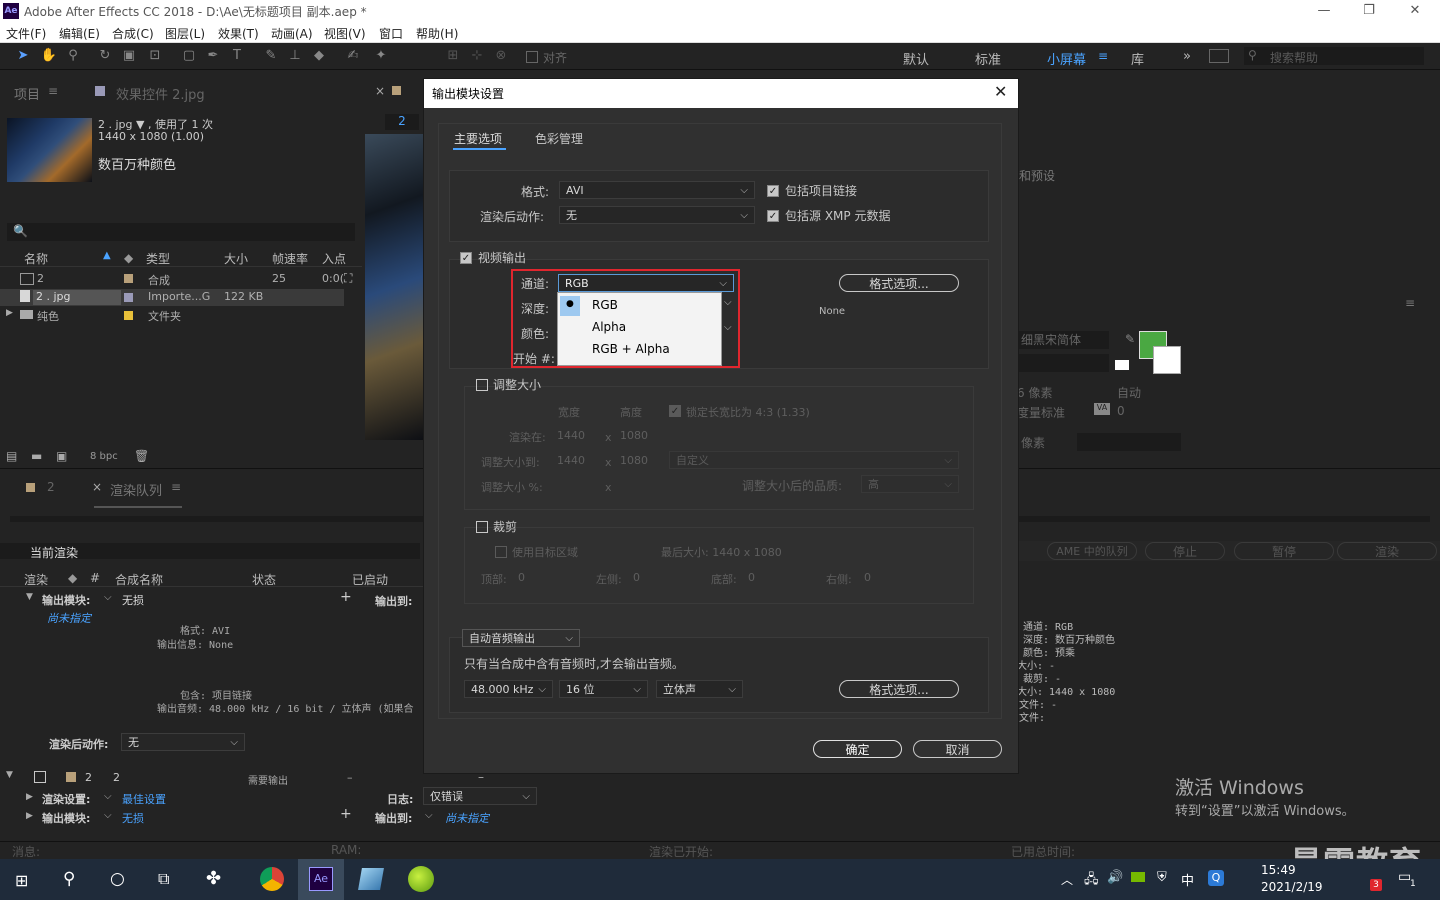  What do you see at coordinates (1185, 551) in the screenshot?
I see `stop-button: 停止` at bounding box center [1185, 551].